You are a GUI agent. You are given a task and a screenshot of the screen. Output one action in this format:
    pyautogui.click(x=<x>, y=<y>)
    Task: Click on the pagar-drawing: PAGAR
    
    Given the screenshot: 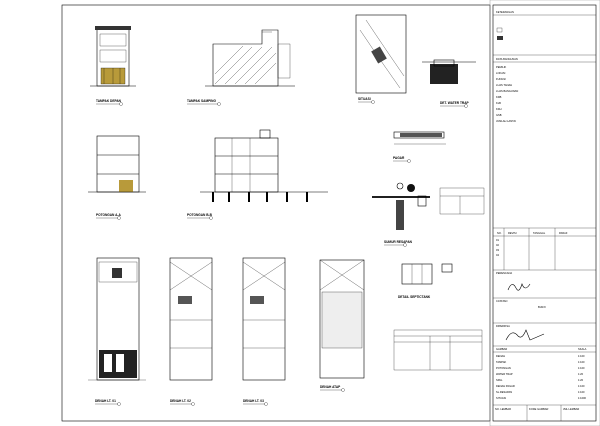 What is the action you would take?
    pyautogui.click(x=419, y=147)
    